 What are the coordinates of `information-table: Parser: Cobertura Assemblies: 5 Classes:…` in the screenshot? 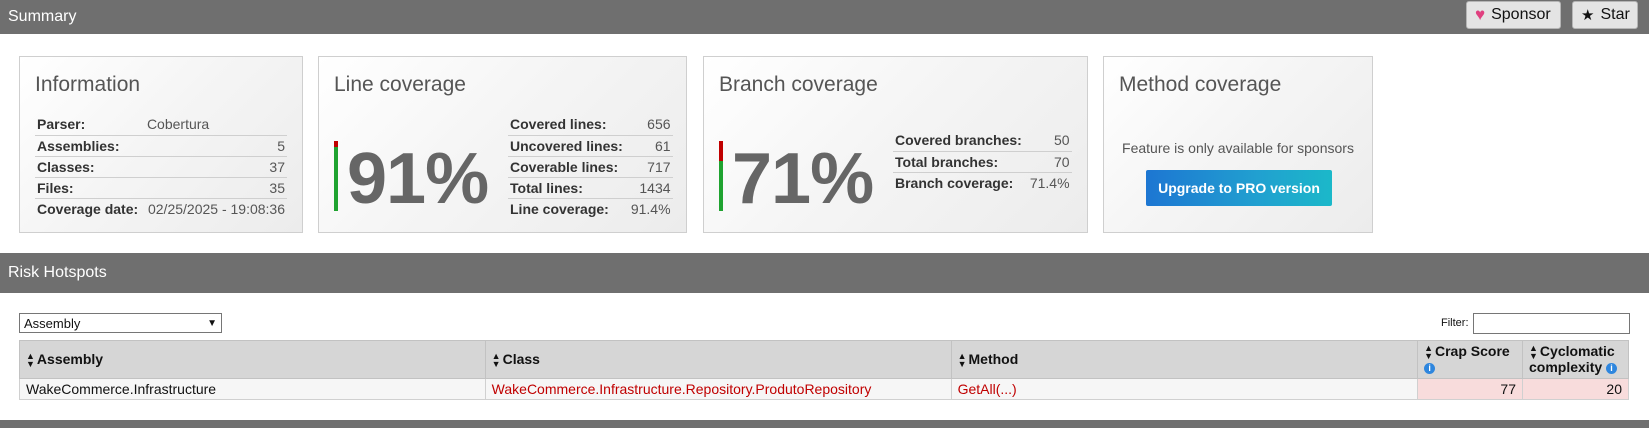 It's located at (161, 166).